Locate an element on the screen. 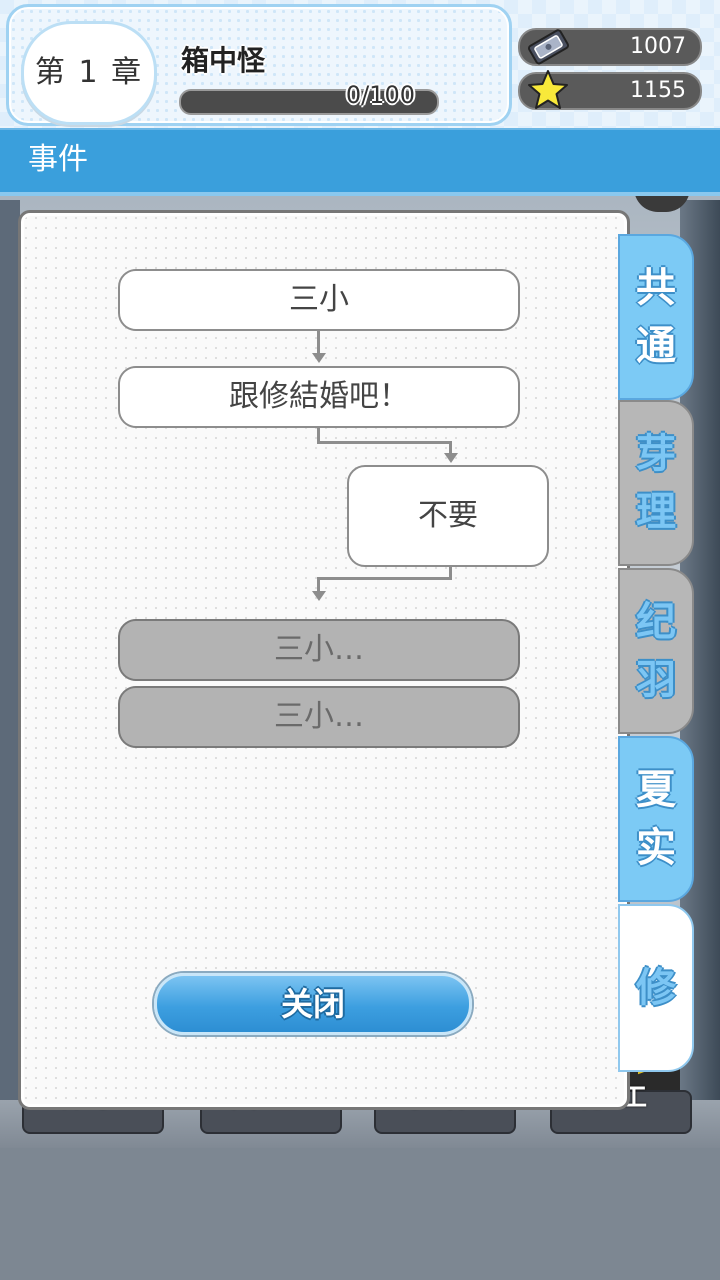 The height and width of the screenshot is (1280, 720). tab-label: 理 is located at coordinates (656, 512).